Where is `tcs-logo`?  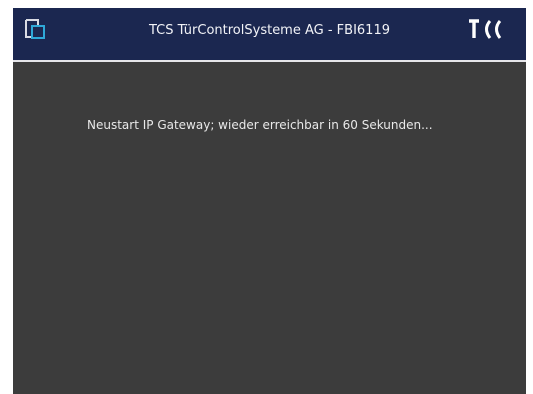
tcs-logo is located at coordinates (485, 28).